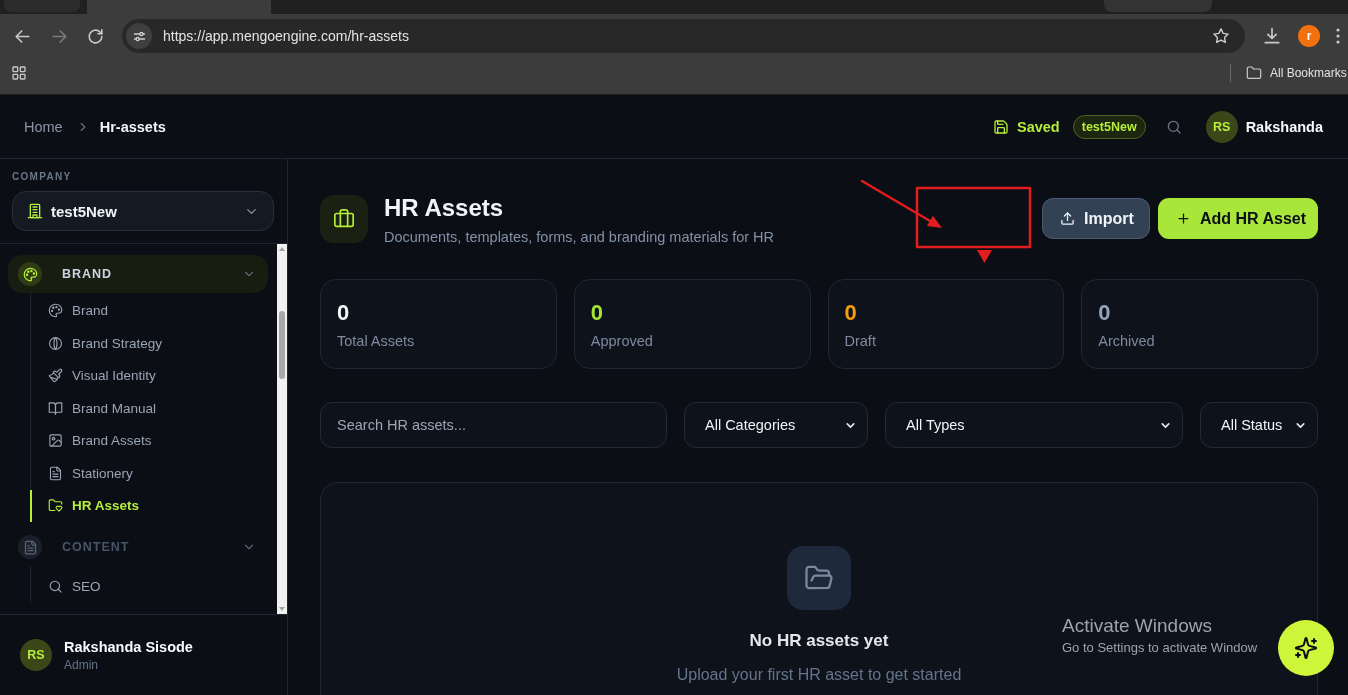 This screenshot has height=695, width=1348. What do you see at coordinates (984, 256) in the screenshot?
I see `triangle-pointer-icon` at bounding box center [984, 256].